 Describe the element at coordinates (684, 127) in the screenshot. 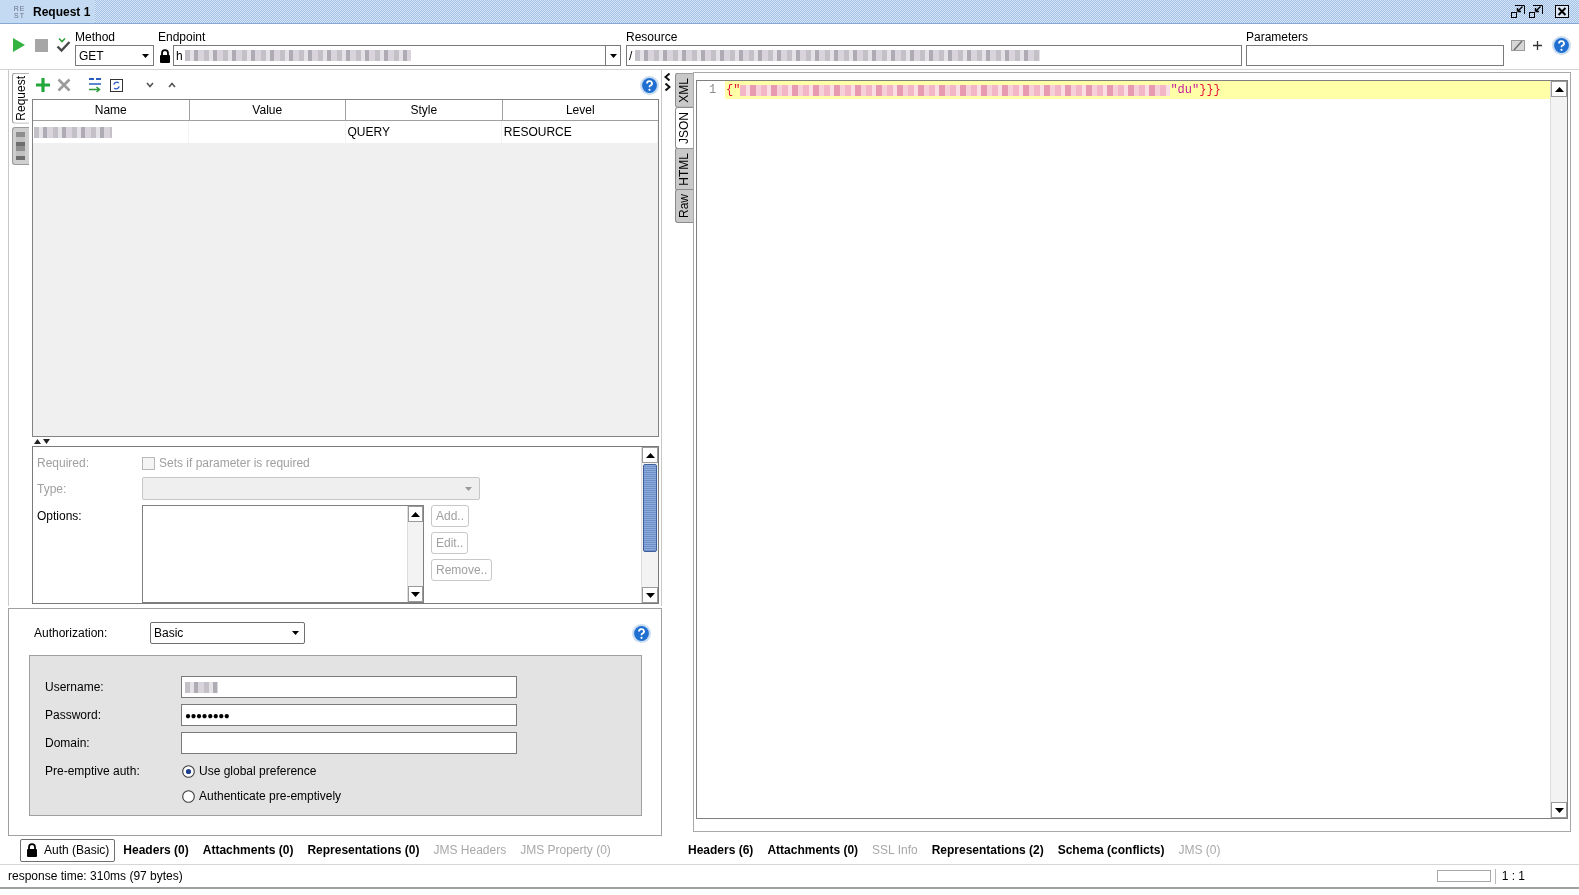

I see `view-tab: JSON` at that location.